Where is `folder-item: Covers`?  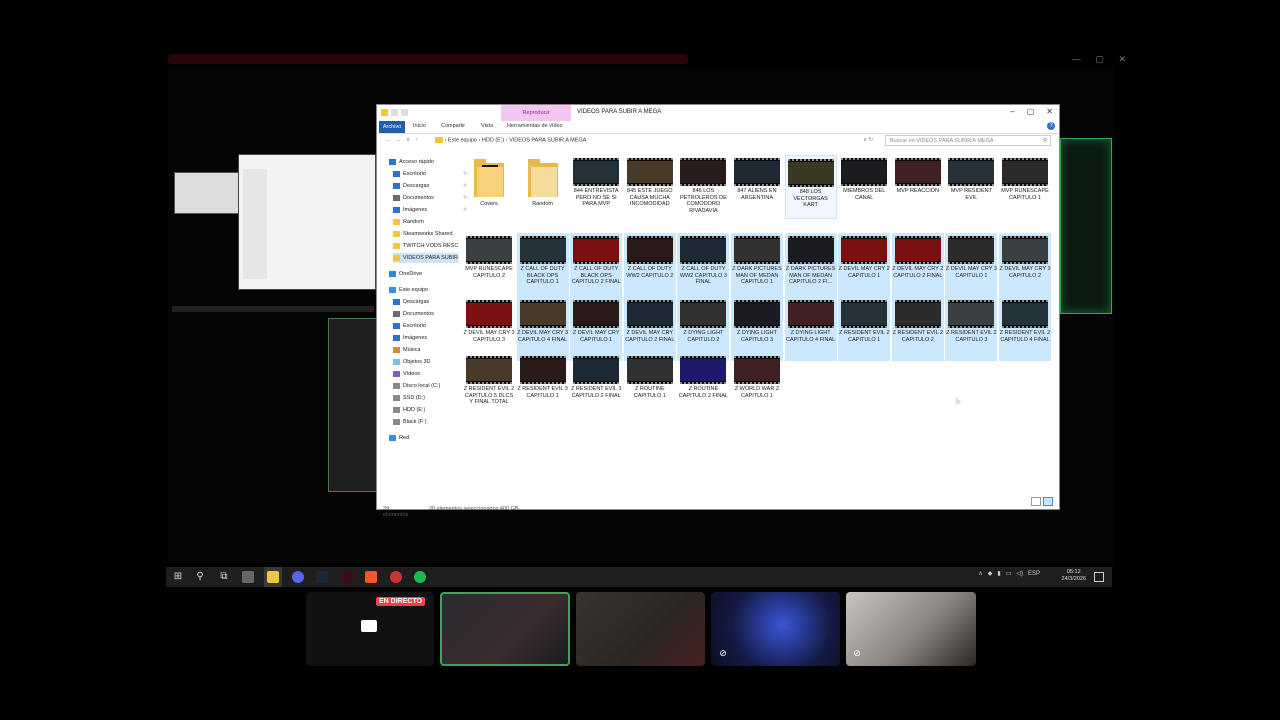
folder-item: Covers is located at coordinates (489, 187).